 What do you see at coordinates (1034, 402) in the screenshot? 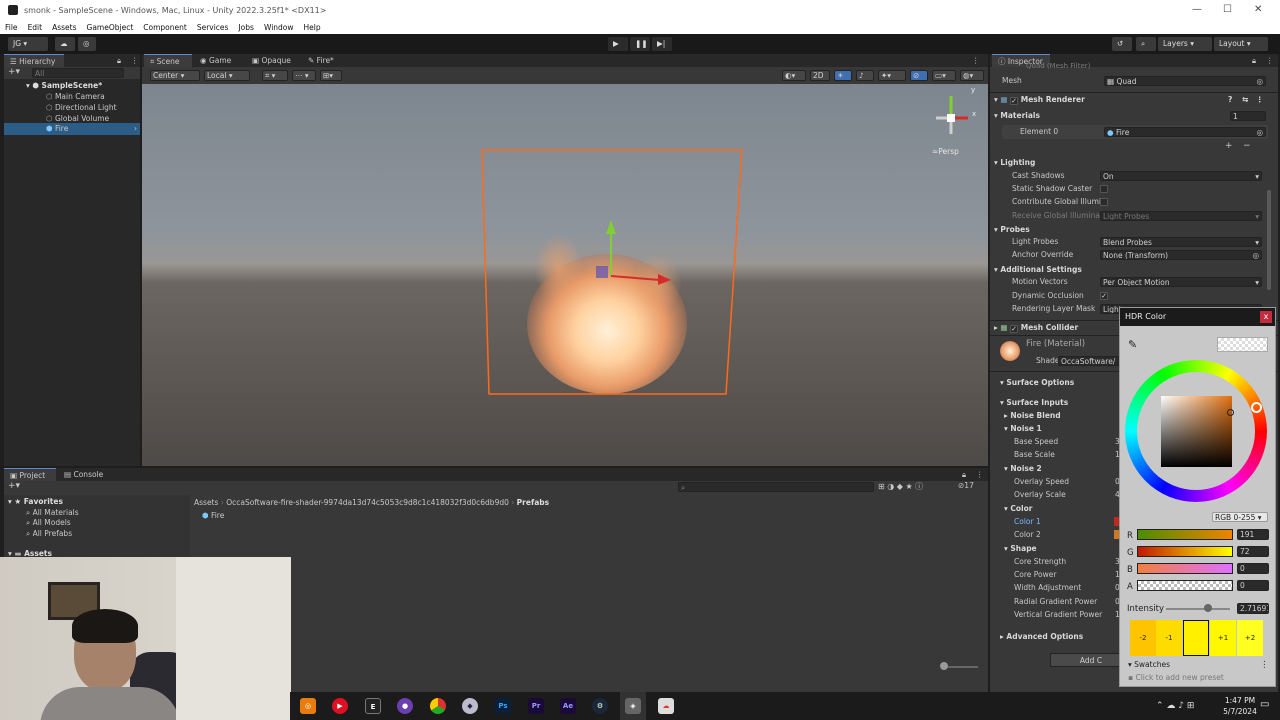
I see `surface-inputs-header: ▾ Surface Inputs` at bounding box center [1034, 402].